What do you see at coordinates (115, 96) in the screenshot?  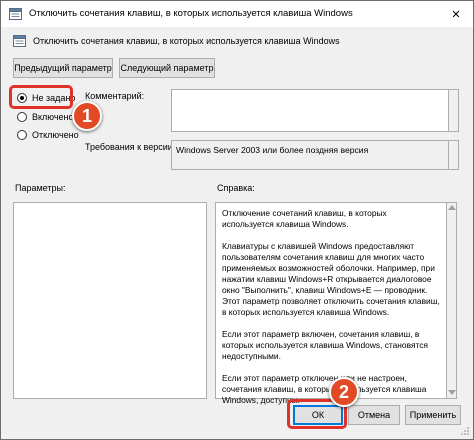 I see `comment-label: Комментарий:` at bounding box center [115, 96].